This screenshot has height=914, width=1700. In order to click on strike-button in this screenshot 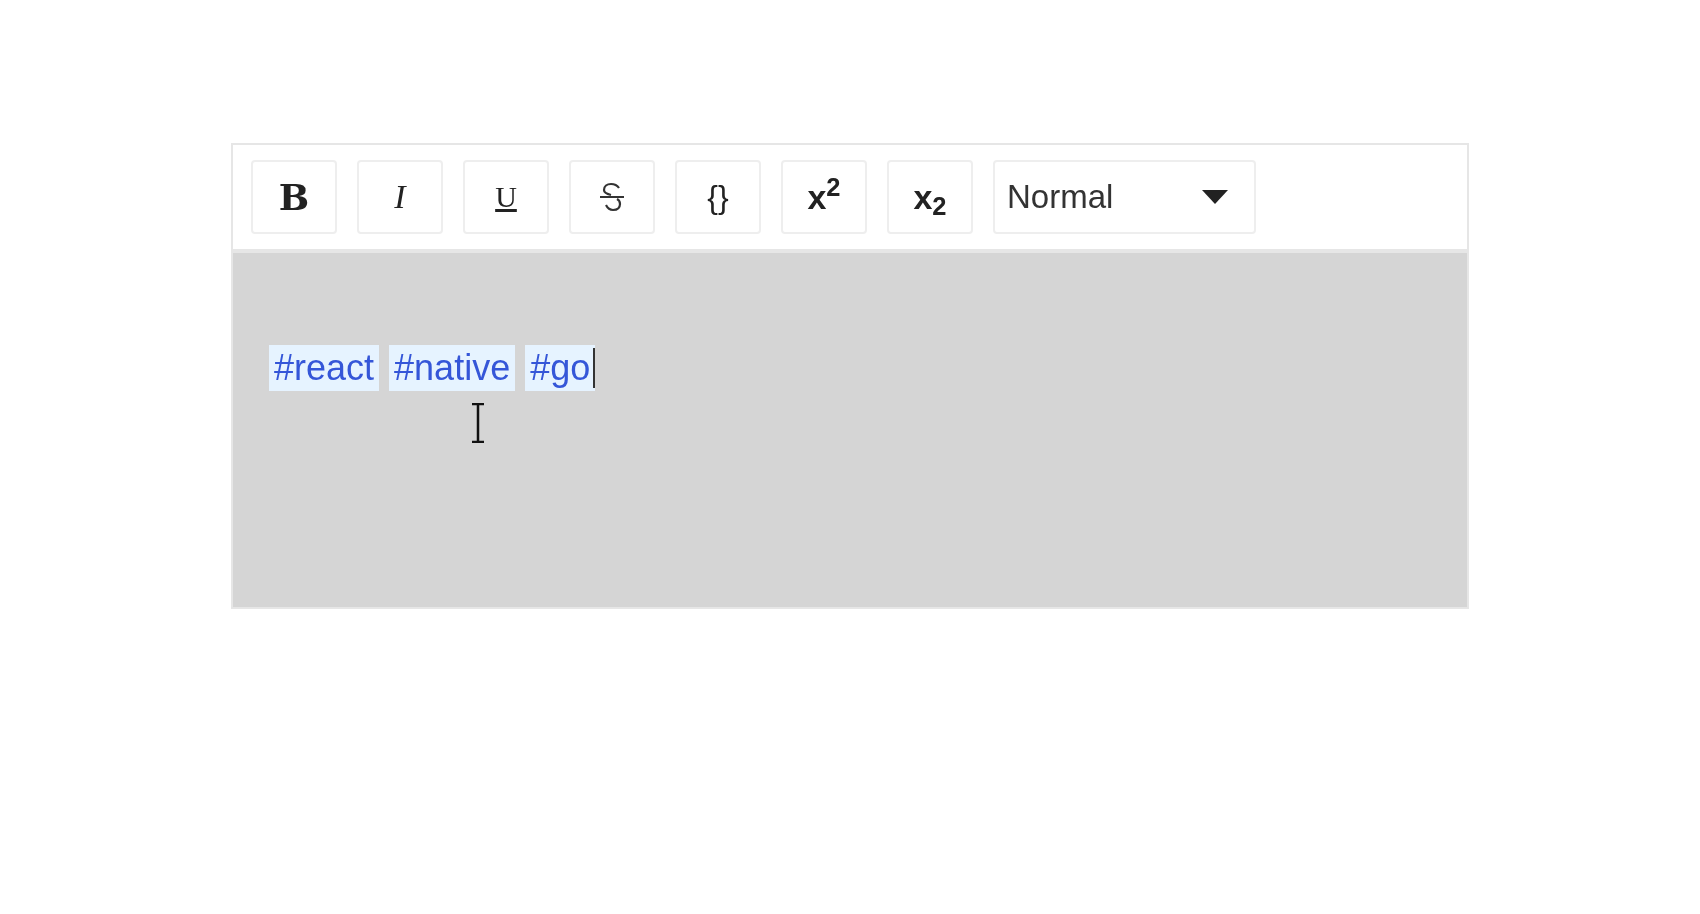, I will do `click(612, 197)`.